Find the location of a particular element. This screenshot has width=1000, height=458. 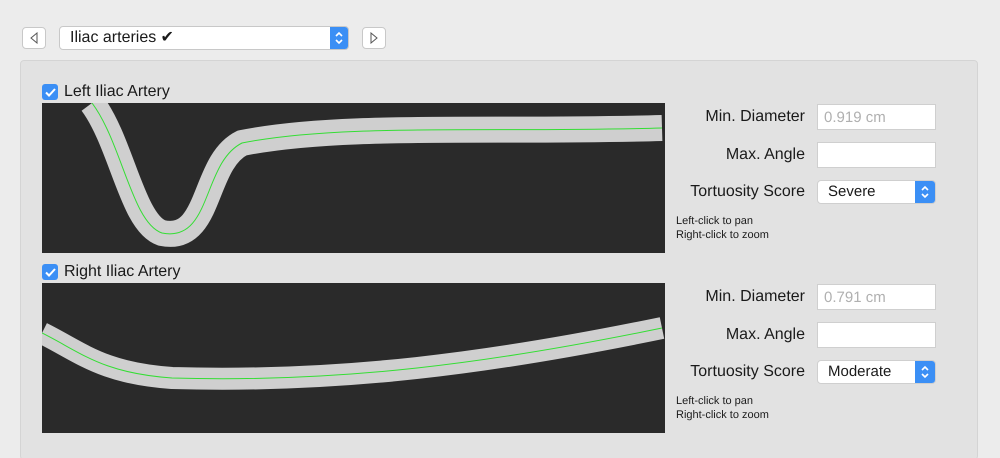

min-diameter-field: 0.791 cm is located at coordinates (876, 297).